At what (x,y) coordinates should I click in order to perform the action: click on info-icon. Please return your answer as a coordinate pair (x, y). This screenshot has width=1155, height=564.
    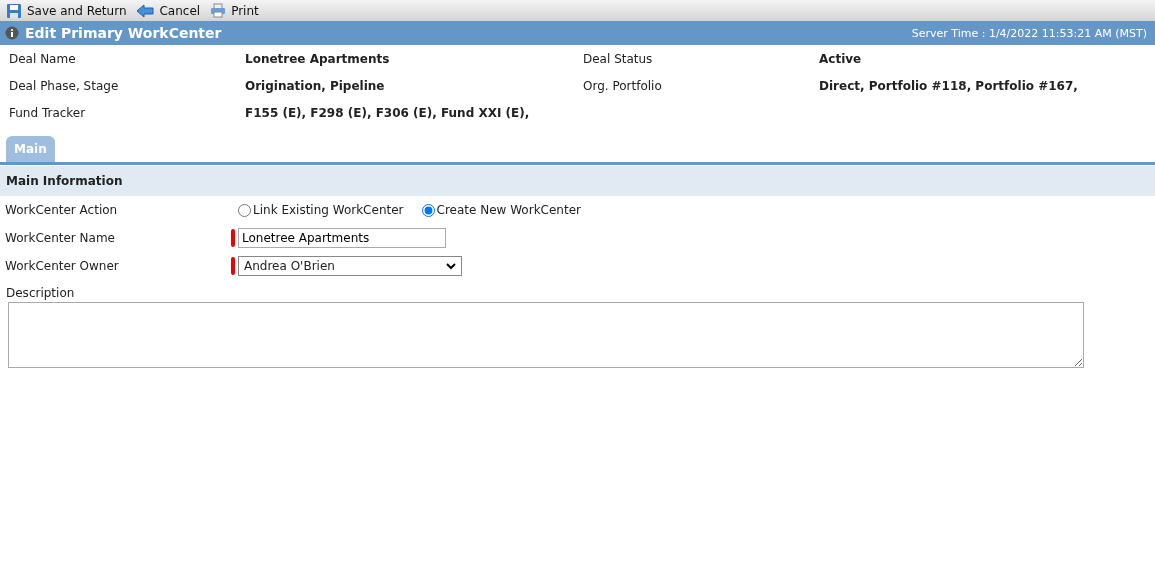
    Looking at the image, I should click on (12, 33).